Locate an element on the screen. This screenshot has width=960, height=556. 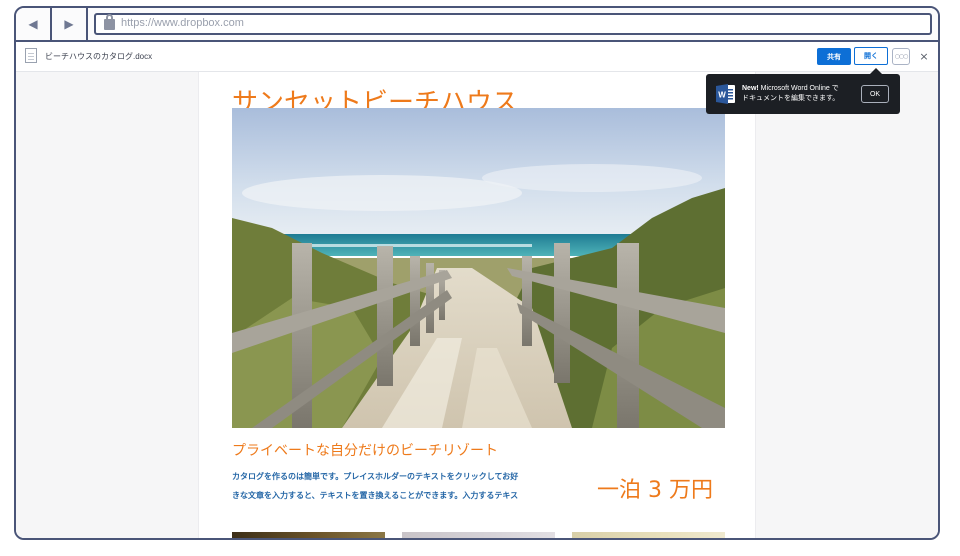
url-text: https://www.dropbox.com is located at coordinates (182, 23).